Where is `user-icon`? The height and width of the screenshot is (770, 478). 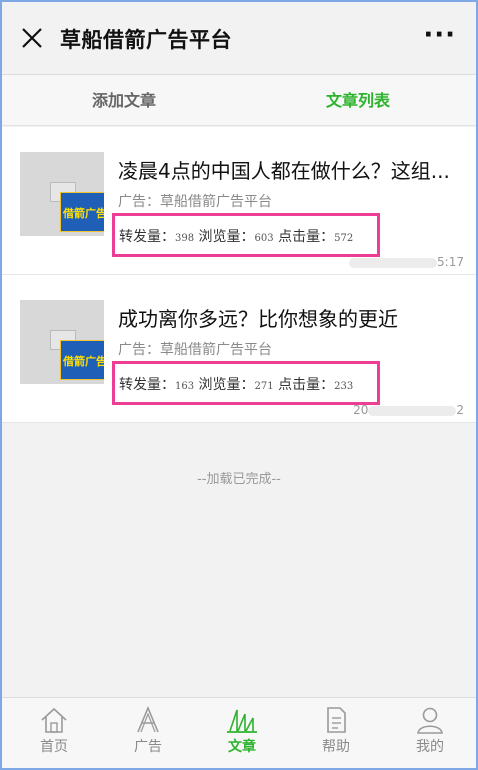
user-icon is located at coordinates (430, 720).